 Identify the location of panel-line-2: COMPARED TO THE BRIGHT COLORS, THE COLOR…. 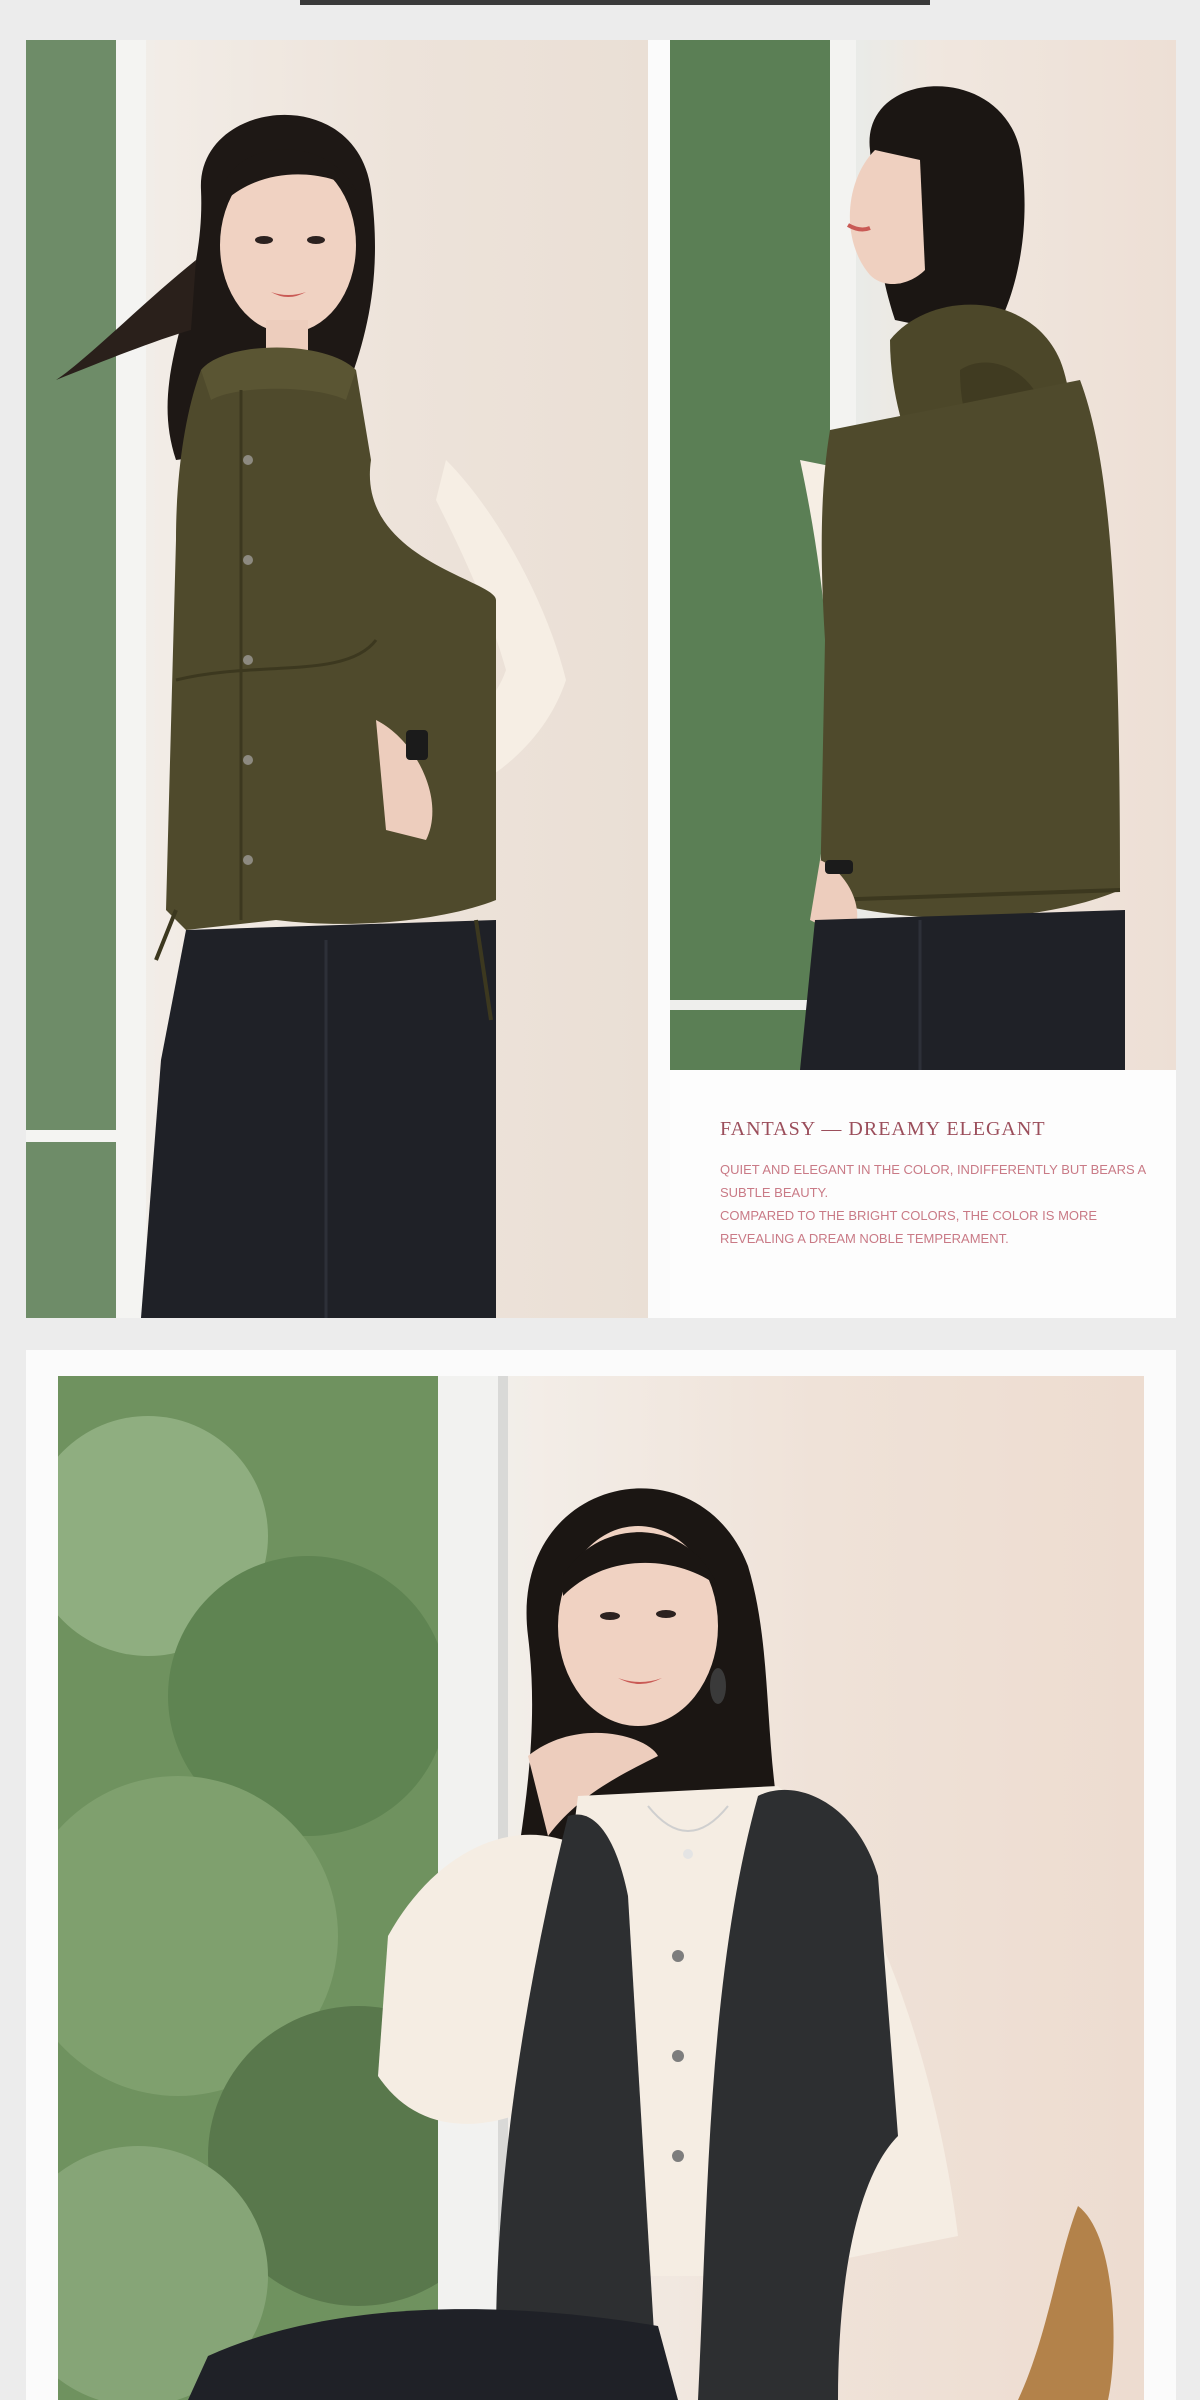
(909, 1227).